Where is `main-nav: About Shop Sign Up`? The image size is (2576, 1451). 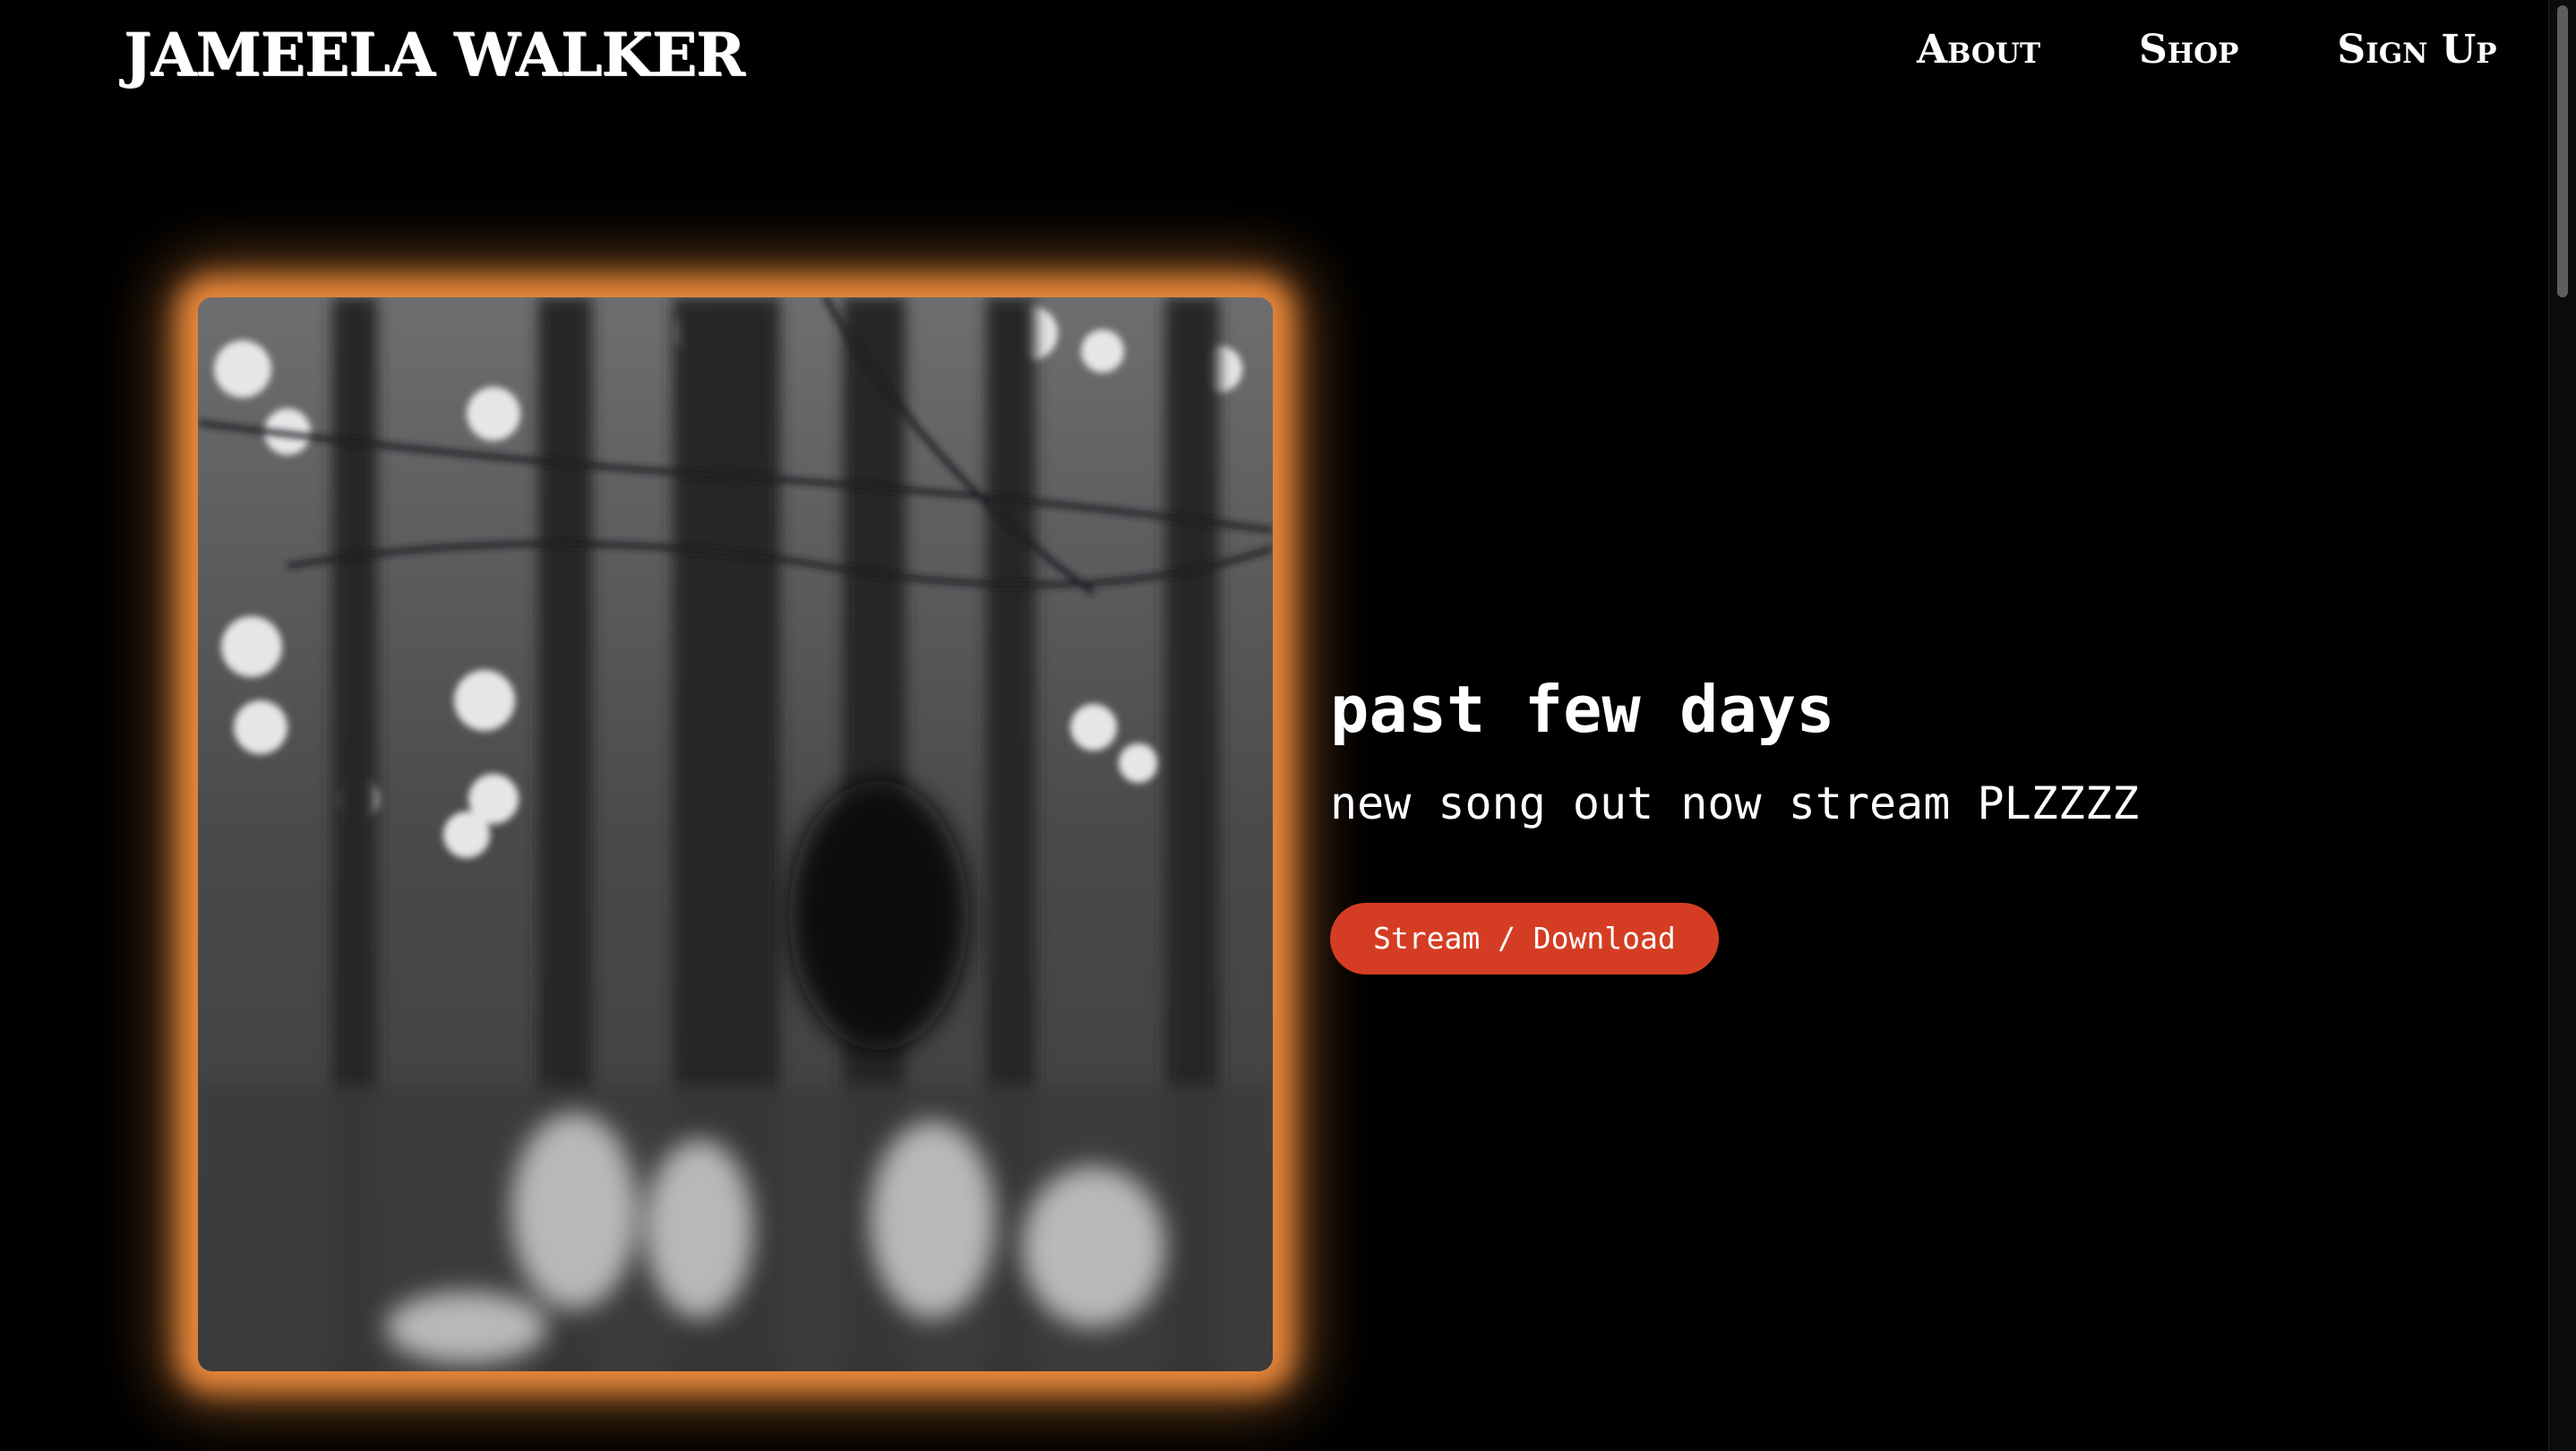
main-nav: About Shop Sign Up is located at coordinates (2207, 50).